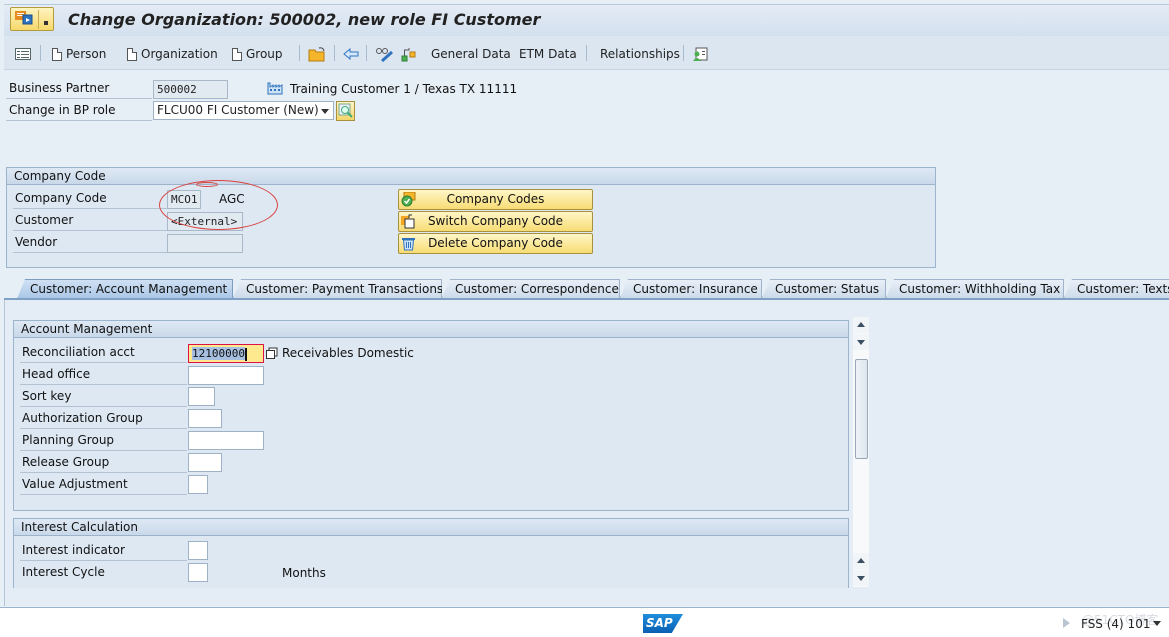 Image resolution: width=1169 pixels, height=637 pixels. I want to click on glasses-pencil-icon, so click(385, 54).